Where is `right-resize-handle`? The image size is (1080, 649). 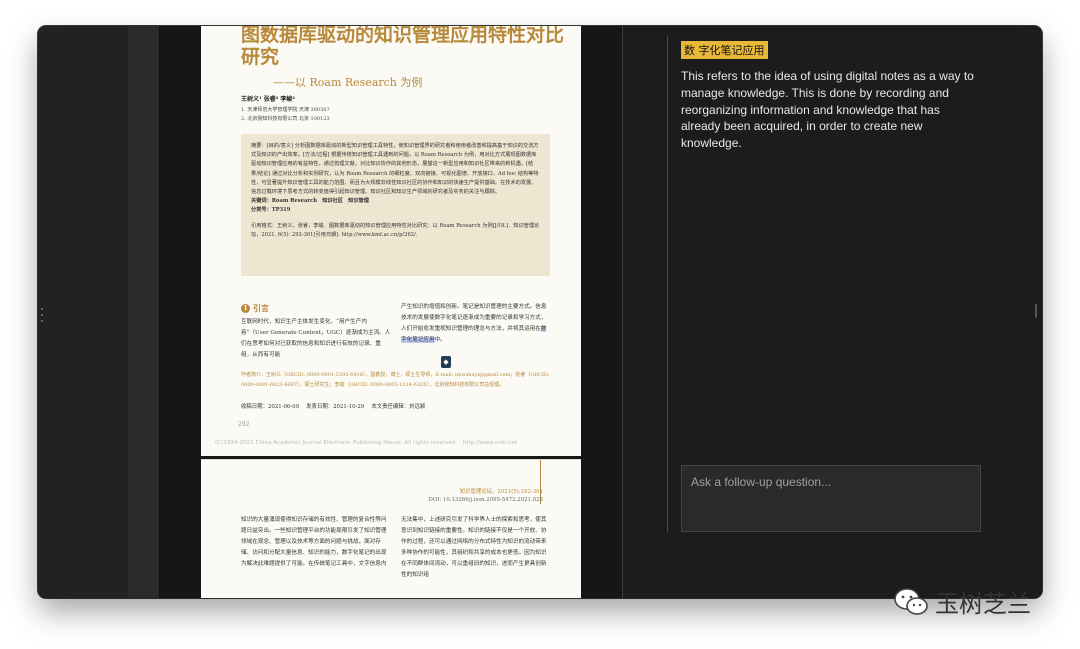 right-resize-handle is located at coordinates (1036, 311).